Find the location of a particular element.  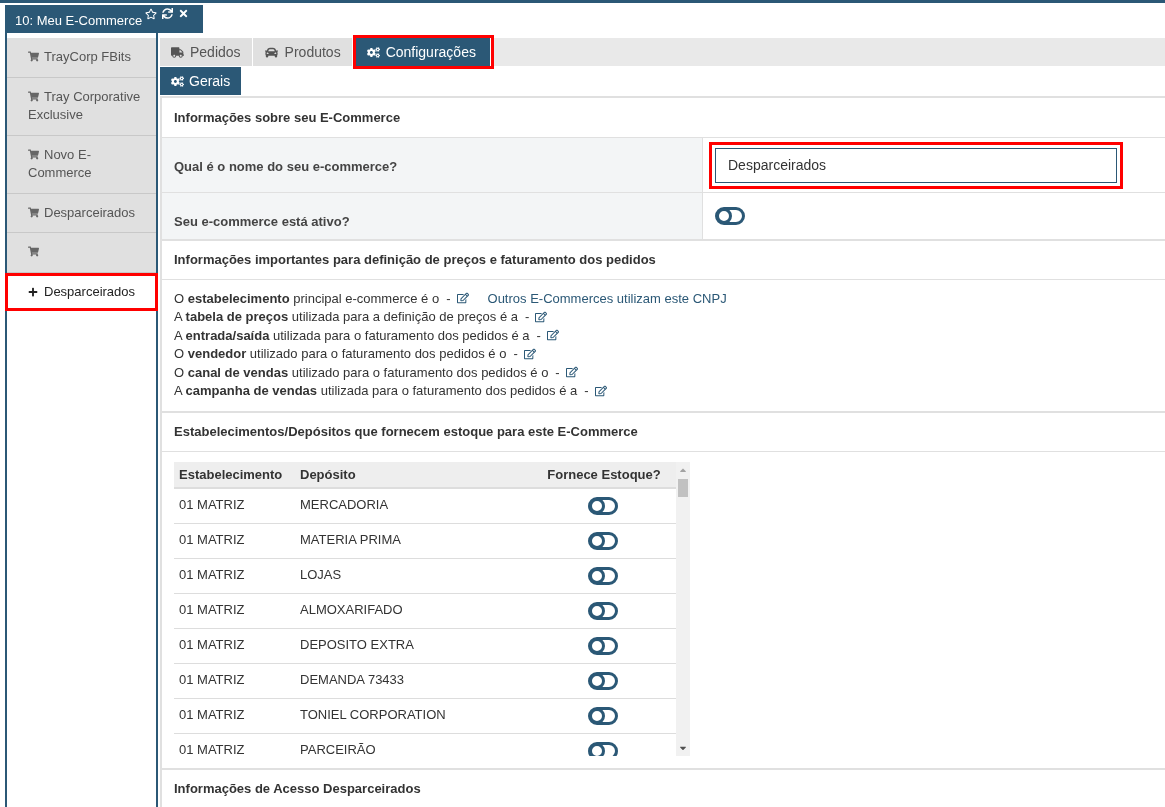

window-tab: 10: Meu E-Commerce is located at coordinates (104, 19).